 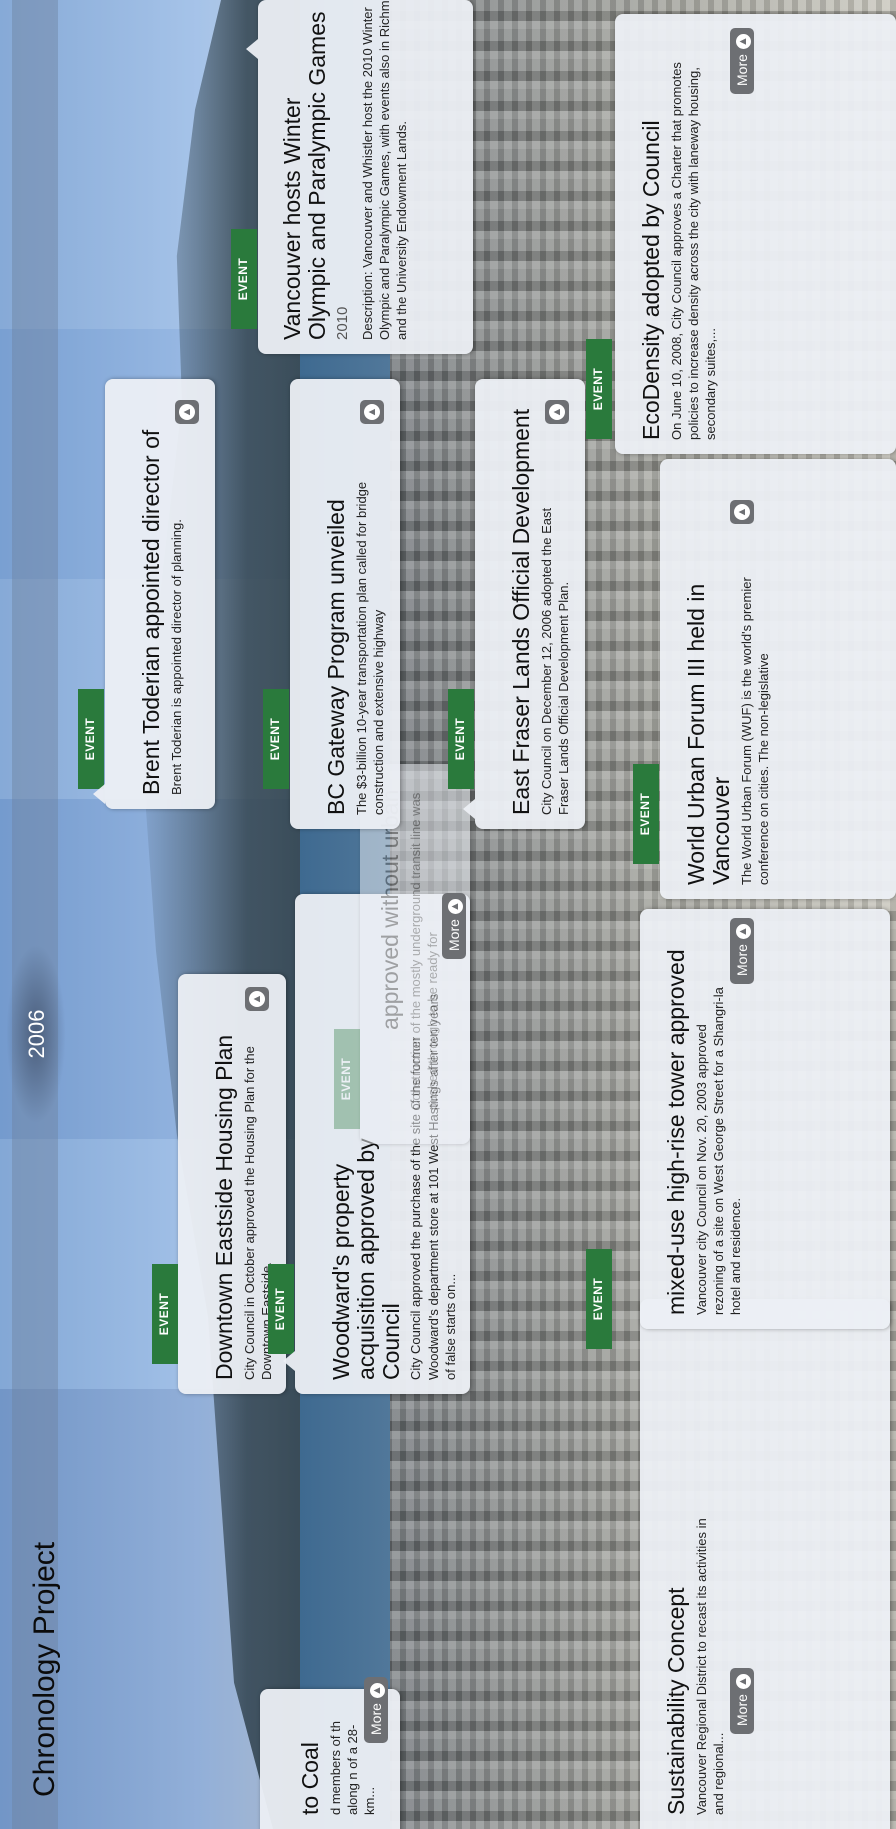 I want to click on year-label: 2006, so click(x=36, y=1034).